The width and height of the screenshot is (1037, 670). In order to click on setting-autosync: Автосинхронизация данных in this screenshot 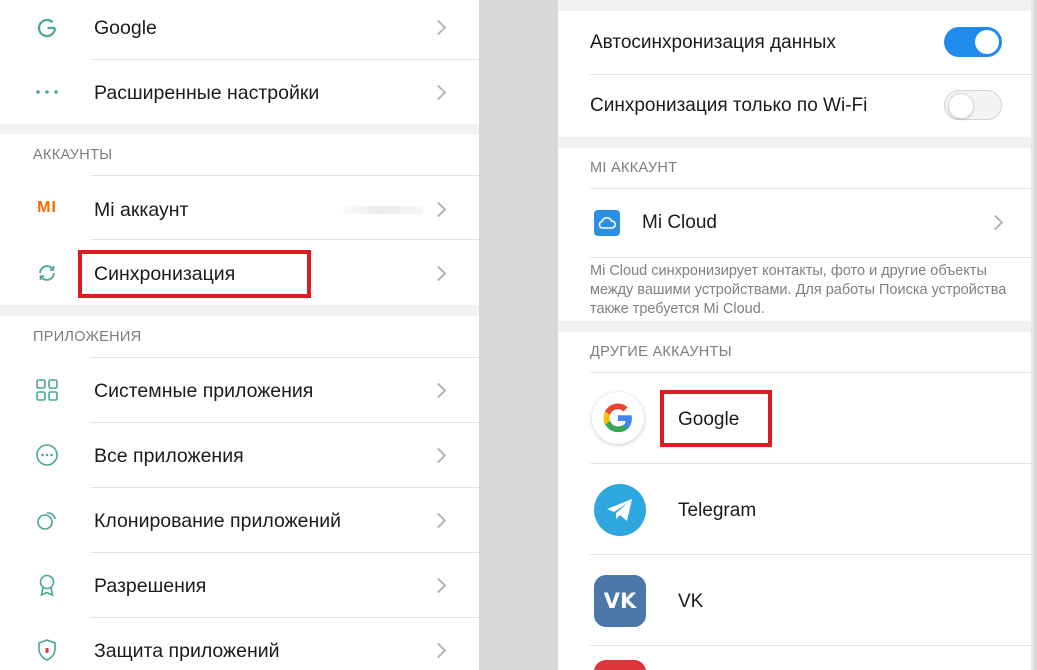, I will do `click(796, 42)`.